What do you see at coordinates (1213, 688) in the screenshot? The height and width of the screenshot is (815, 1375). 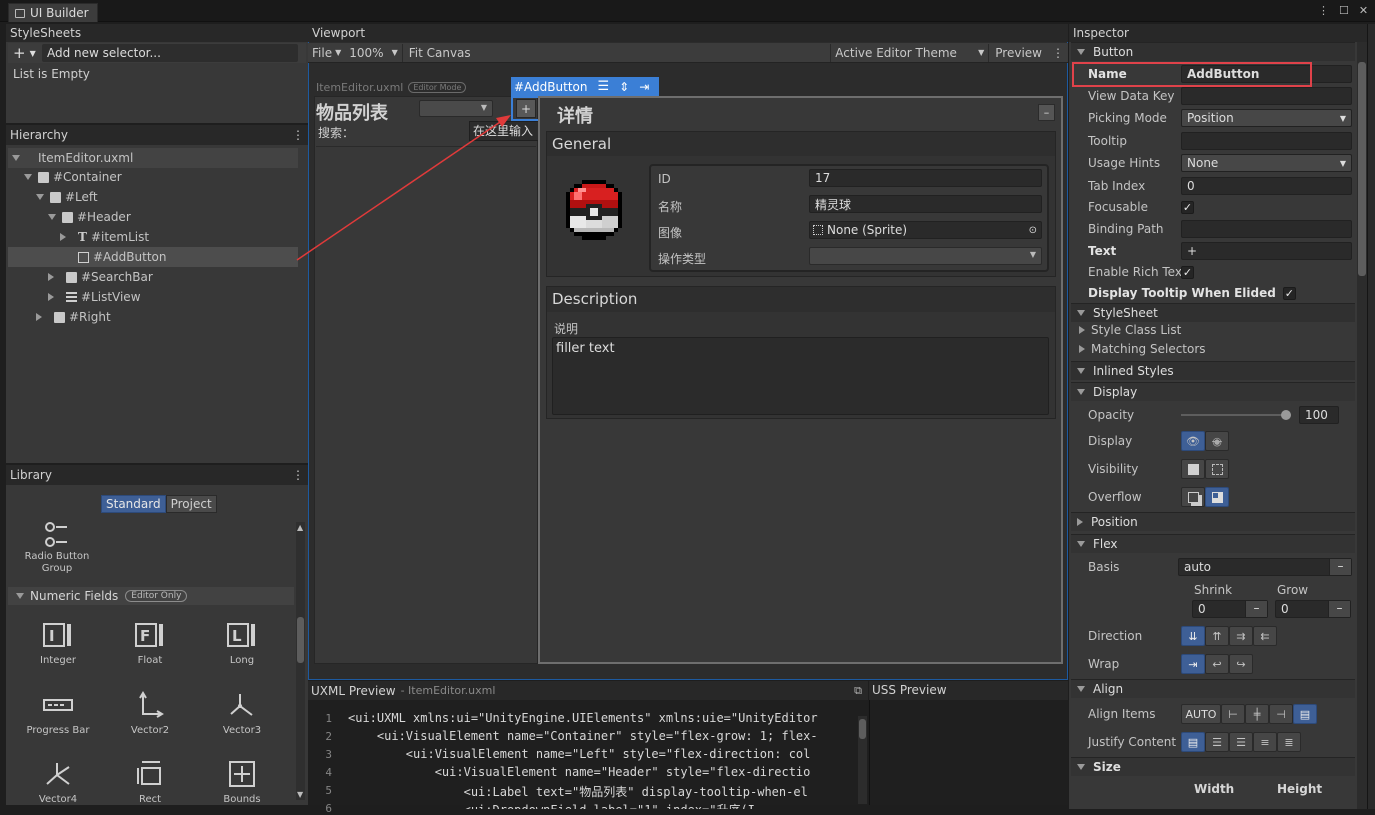 I see `section-align: Align` at bounding box center [1213, 688].